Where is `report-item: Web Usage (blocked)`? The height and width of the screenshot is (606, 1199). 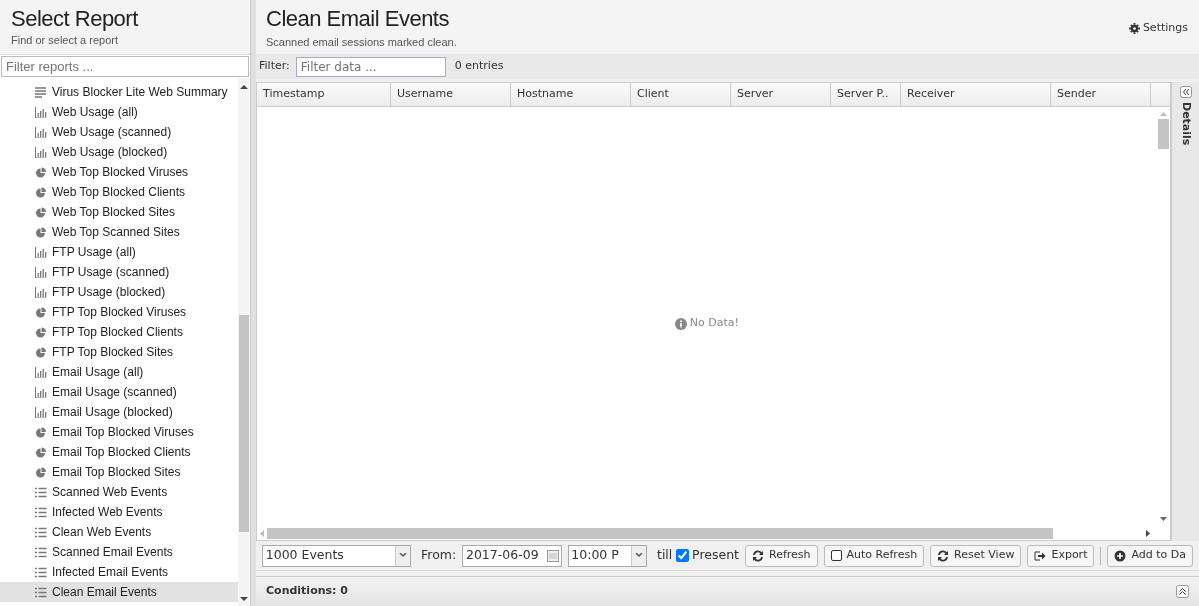
report-item: Web Usage (blocked) is located at coordinates (119, 152).